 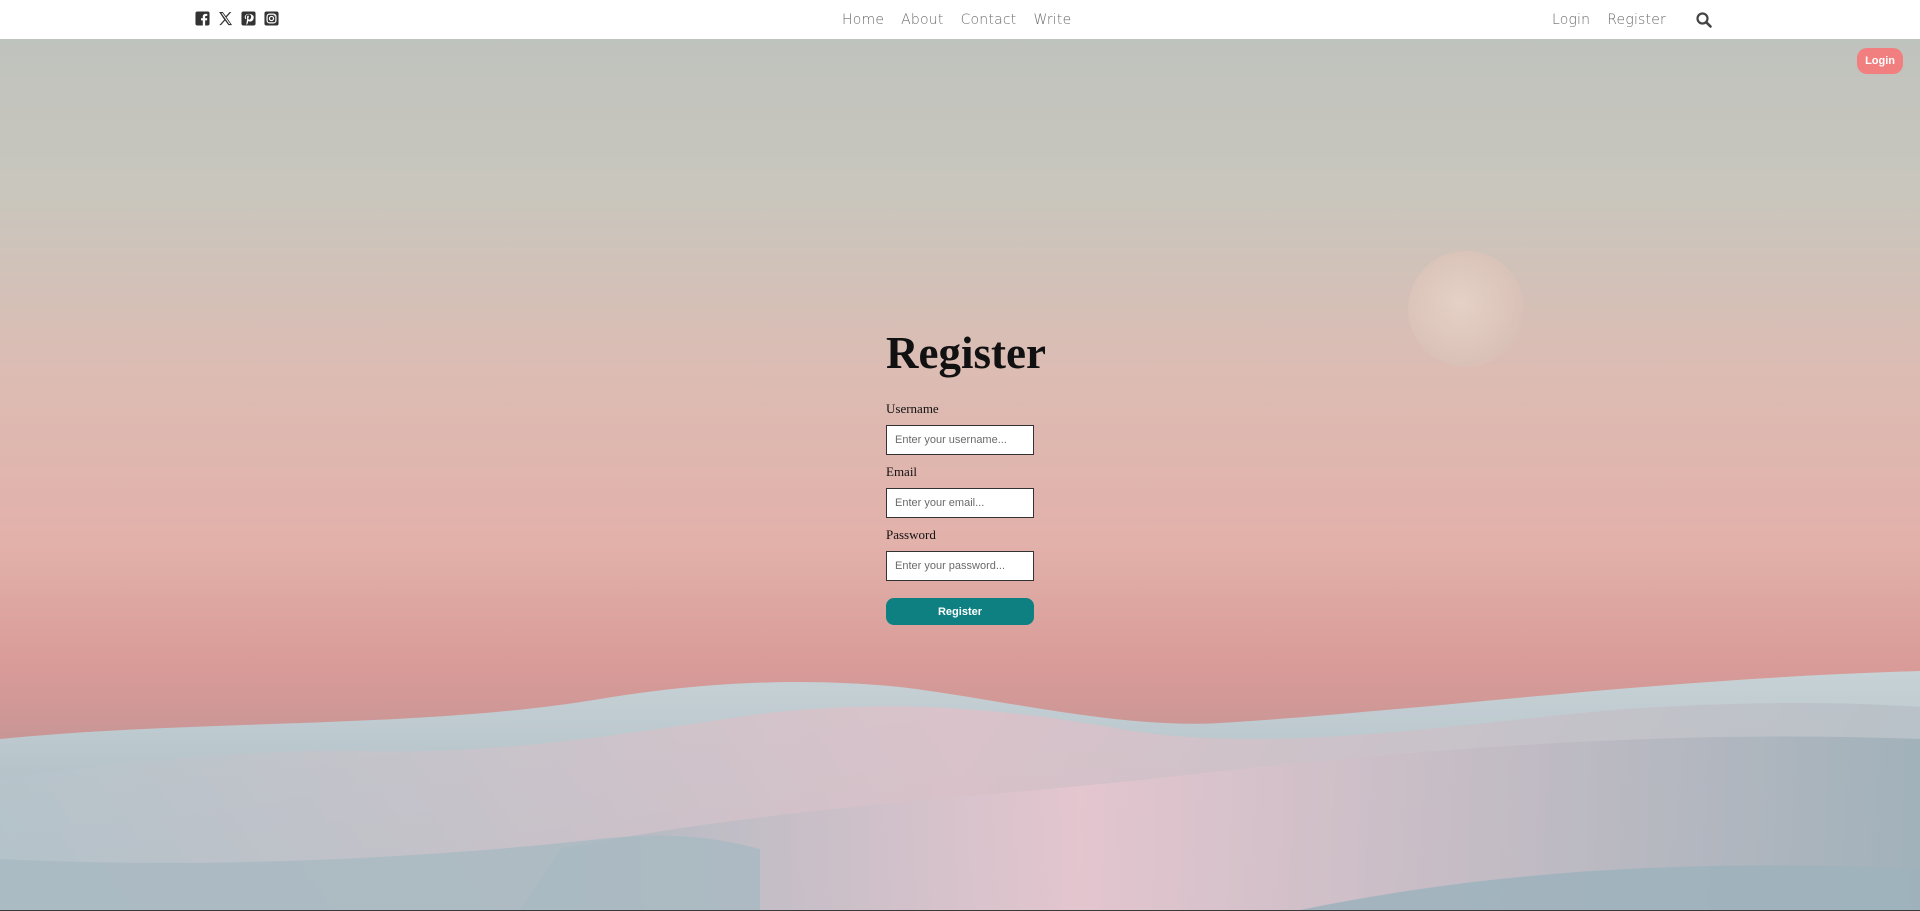 What do you see at coordinates (1571, 20) in the screenshot?
I see `nav-link-login: Login` at bounding box center [1571, 20].